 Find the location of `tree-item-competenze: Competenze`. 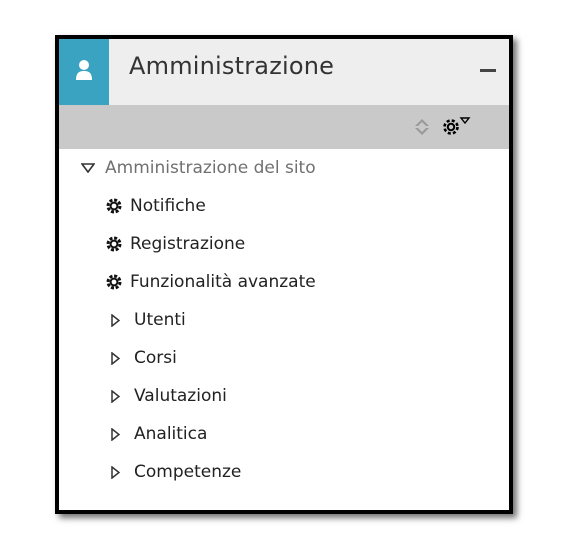

tree-item-competenze: Competenze is located at coordinates (176, 472).